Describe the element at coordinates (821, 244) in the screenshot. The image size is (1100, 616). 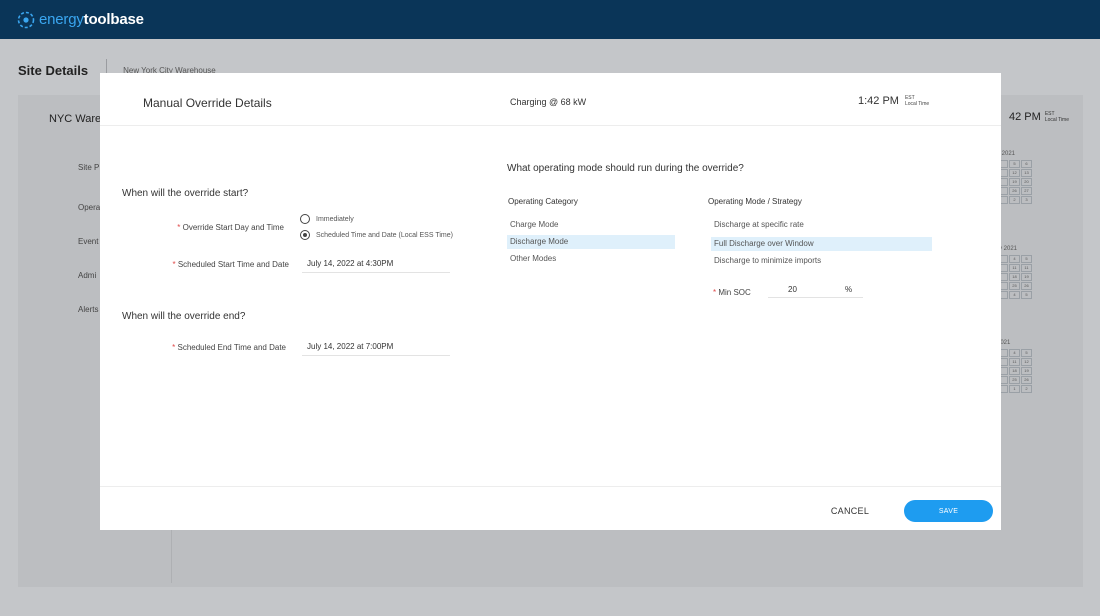
I see `strategy-full-discharge: Full Discharge over Window` at that location.